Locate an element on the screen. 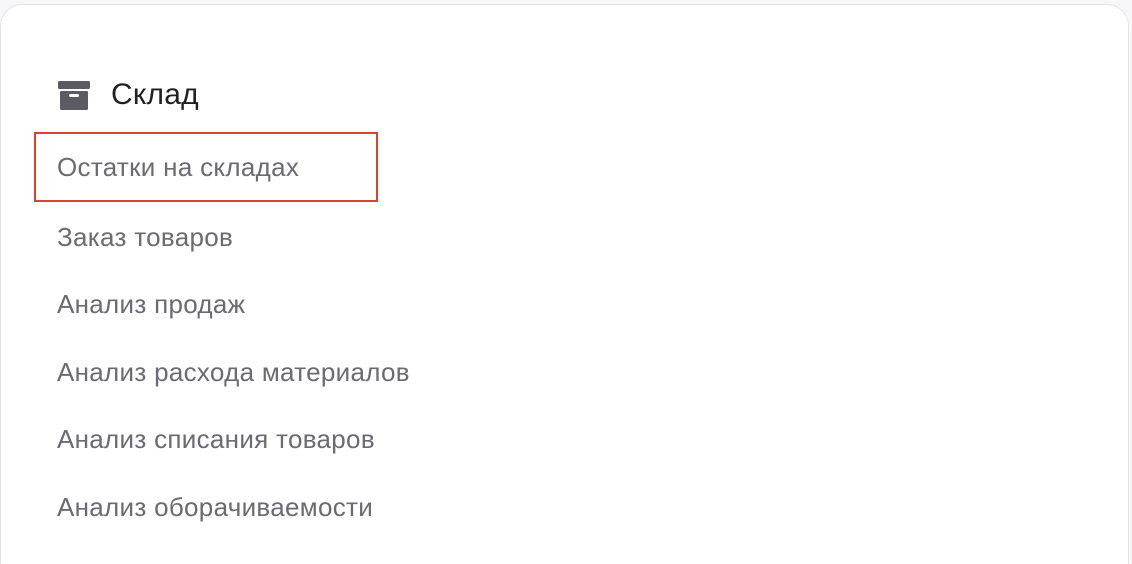 The height and width of the screenshot is (564, 1132). menu-item-writeoff-analysis: Анализ списания товаров is located at coordinates (216, 439).